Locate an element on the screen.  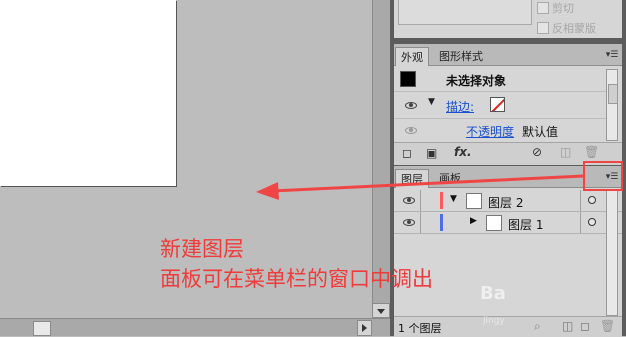
watermark-logo: Ba is located at coordinates (493, 293).